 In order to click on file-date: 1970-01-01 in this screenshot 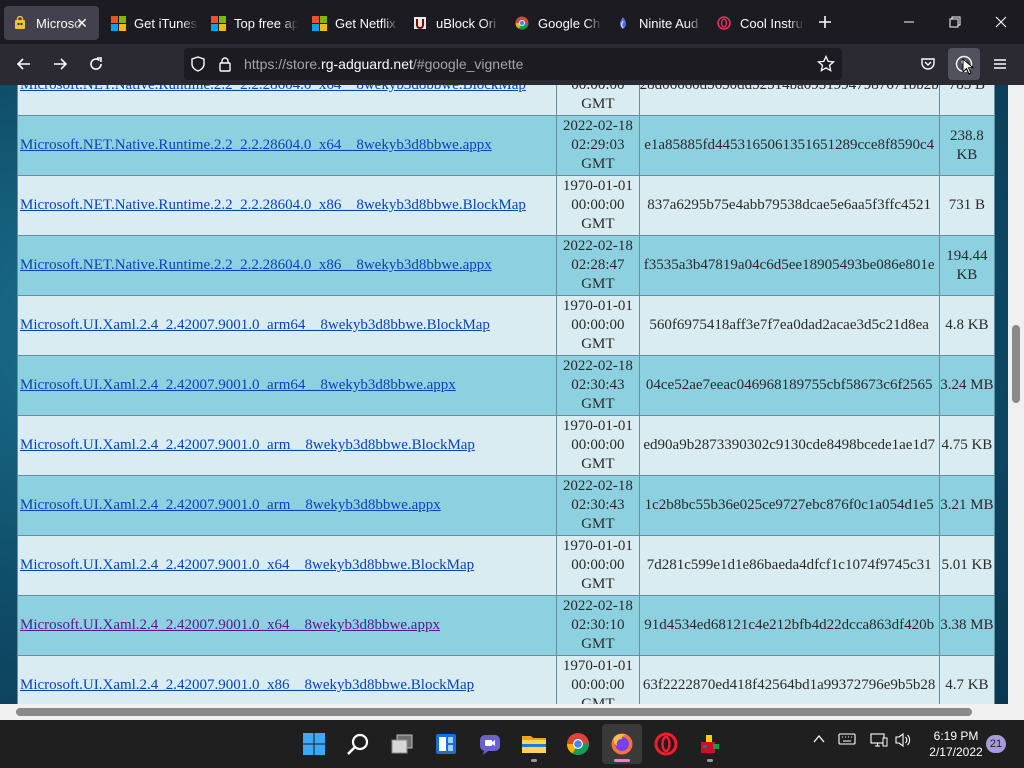, I will do `click(597, 426)`.